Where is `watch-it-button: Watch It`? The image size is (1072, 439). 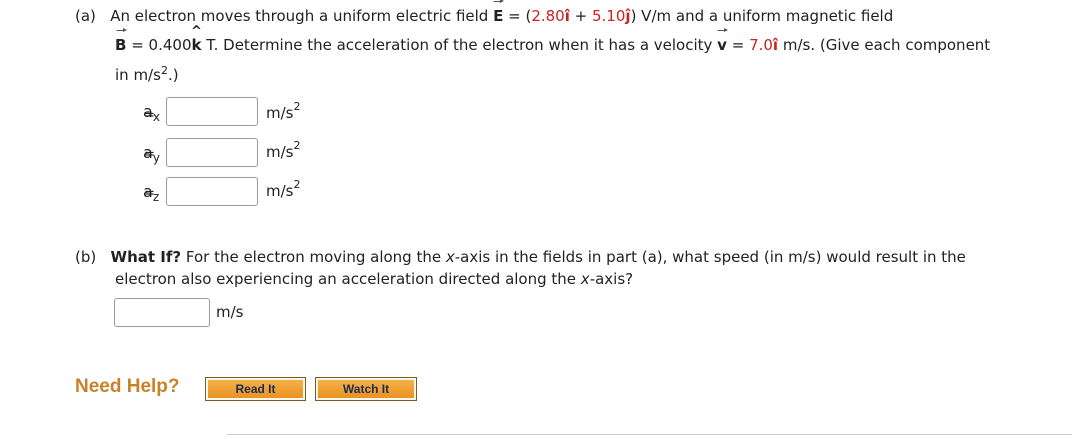 watch-it-button: Watch It is located at coordinates (366, 389).